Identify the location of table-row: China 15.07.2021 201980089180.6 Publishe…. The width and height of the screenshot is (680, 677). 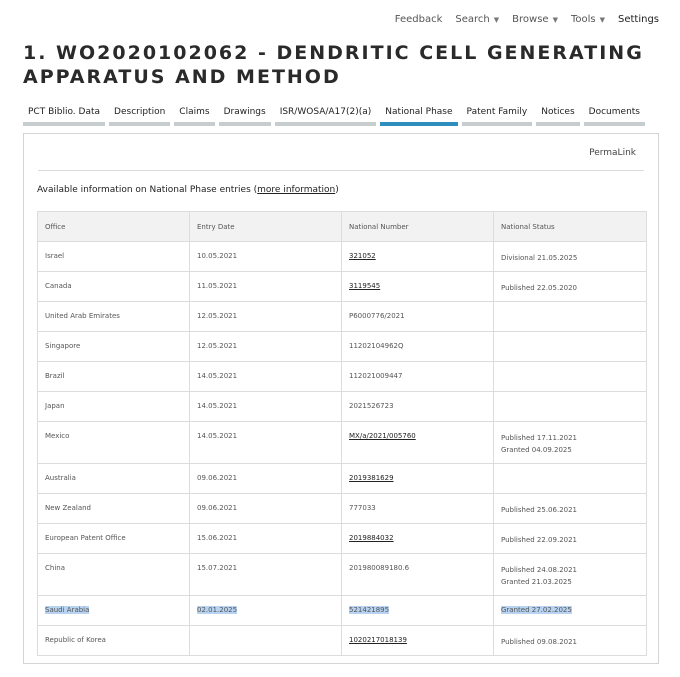
(342, 574).